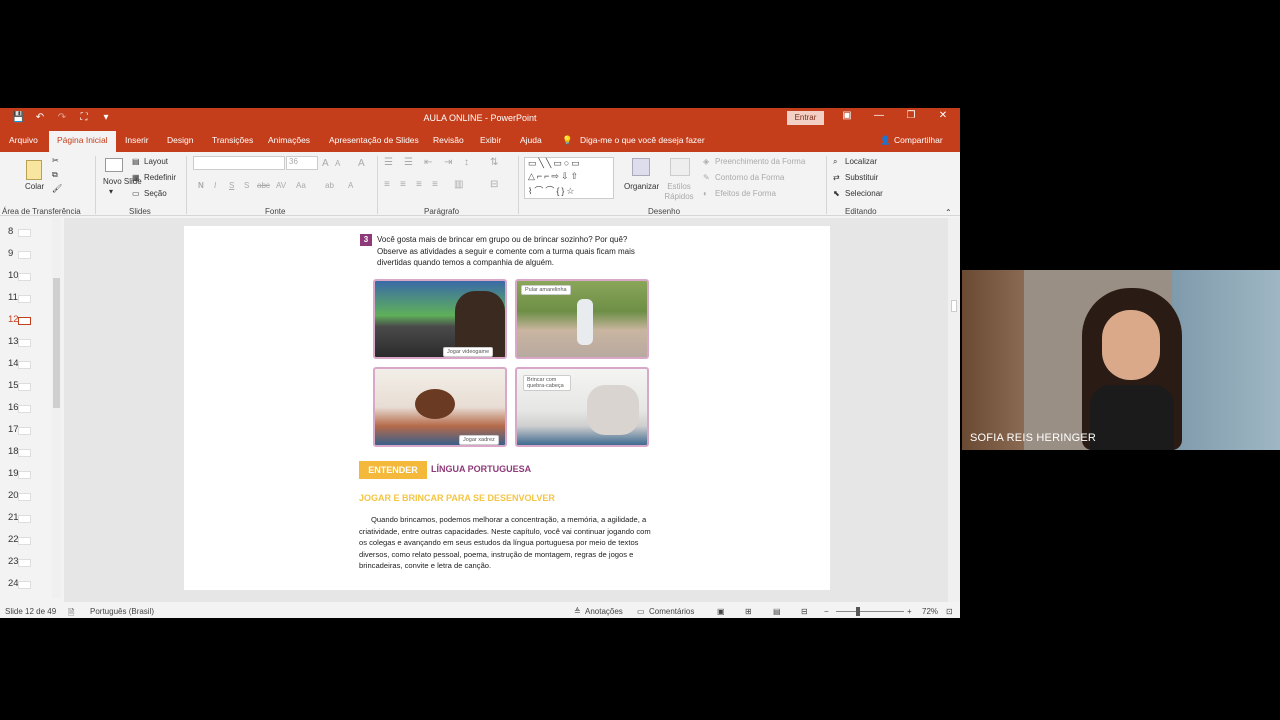  What do you see at coordinates (388, 162) in the screenshot?
I see `bullets-icon: ☰` at bounding box center [388, 162].